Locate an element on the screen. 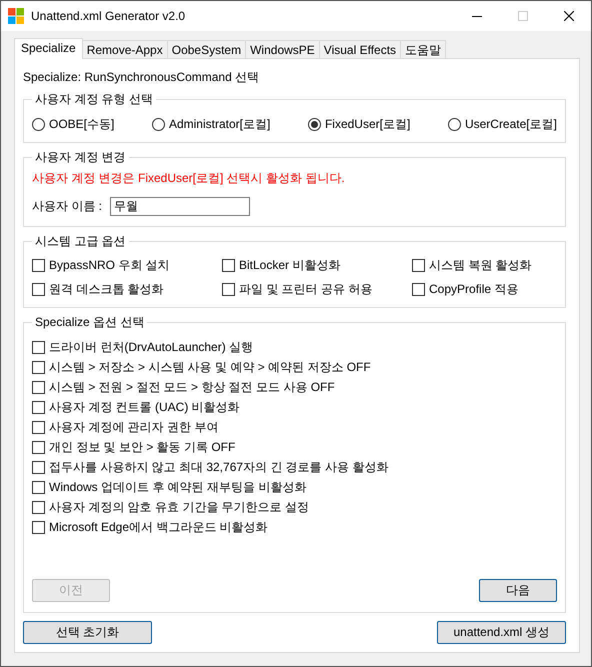 This screenshot has width=592, height=667. checkbox-label: CopyProfile 적용 is located at coordinates (473, 289).